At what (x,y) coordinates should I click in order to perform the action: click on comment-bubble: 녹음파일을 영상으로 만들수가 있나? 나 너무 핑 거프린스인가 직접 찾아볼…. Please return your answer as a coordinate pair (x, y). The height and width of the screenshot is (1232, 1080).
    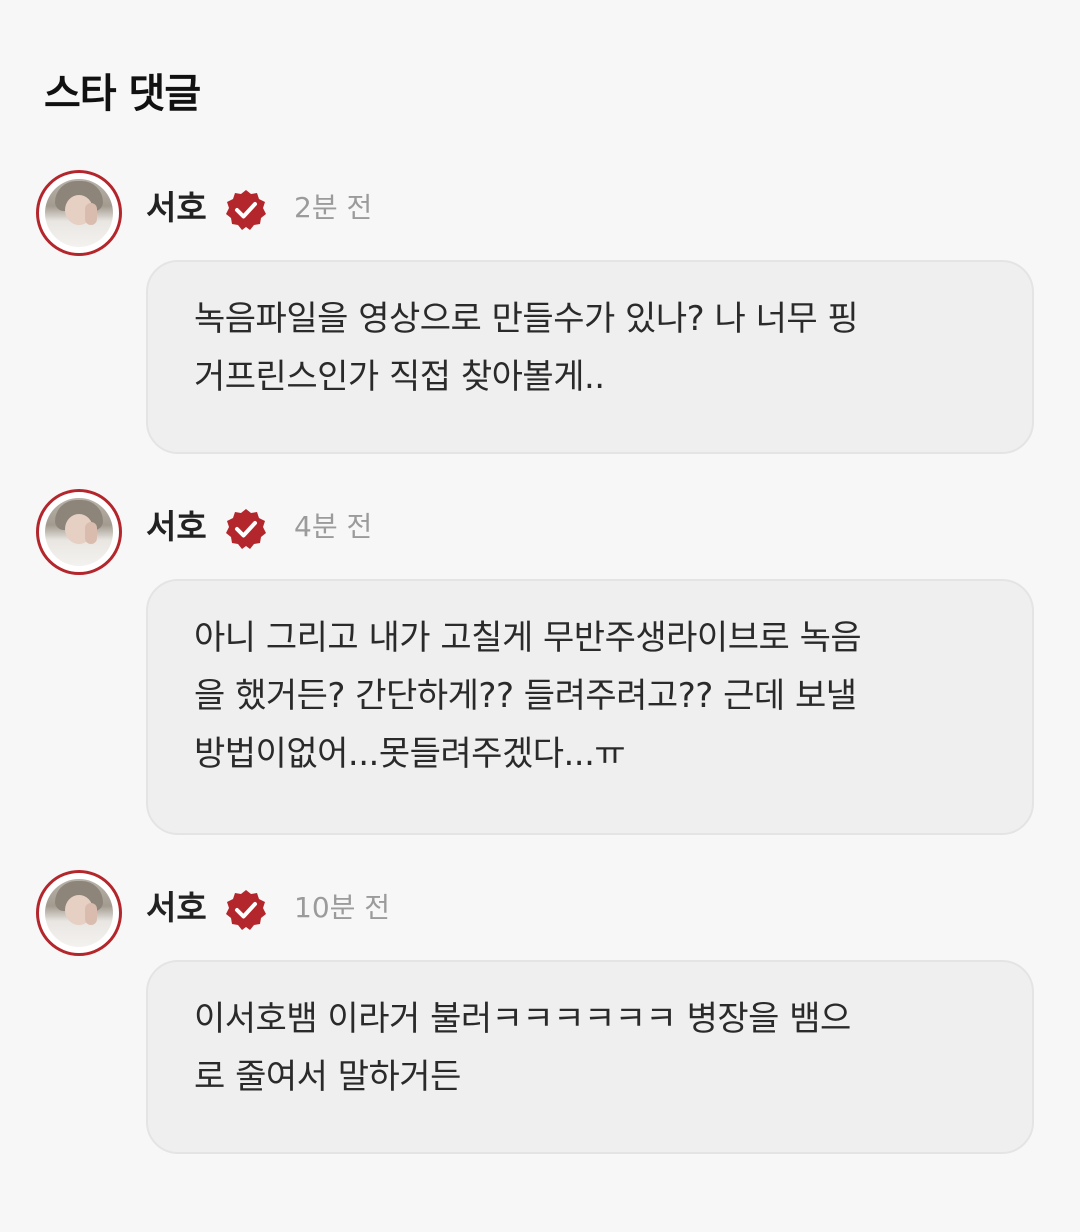
    Looking at the image, I should click on (590, 357).